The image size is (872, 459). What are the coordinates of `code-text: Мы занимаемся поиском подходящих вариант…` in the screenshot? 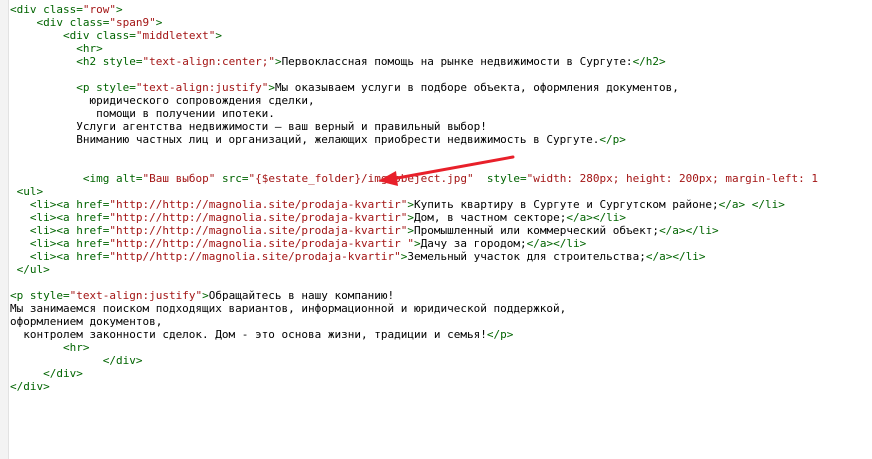 It's located at (288, 308).